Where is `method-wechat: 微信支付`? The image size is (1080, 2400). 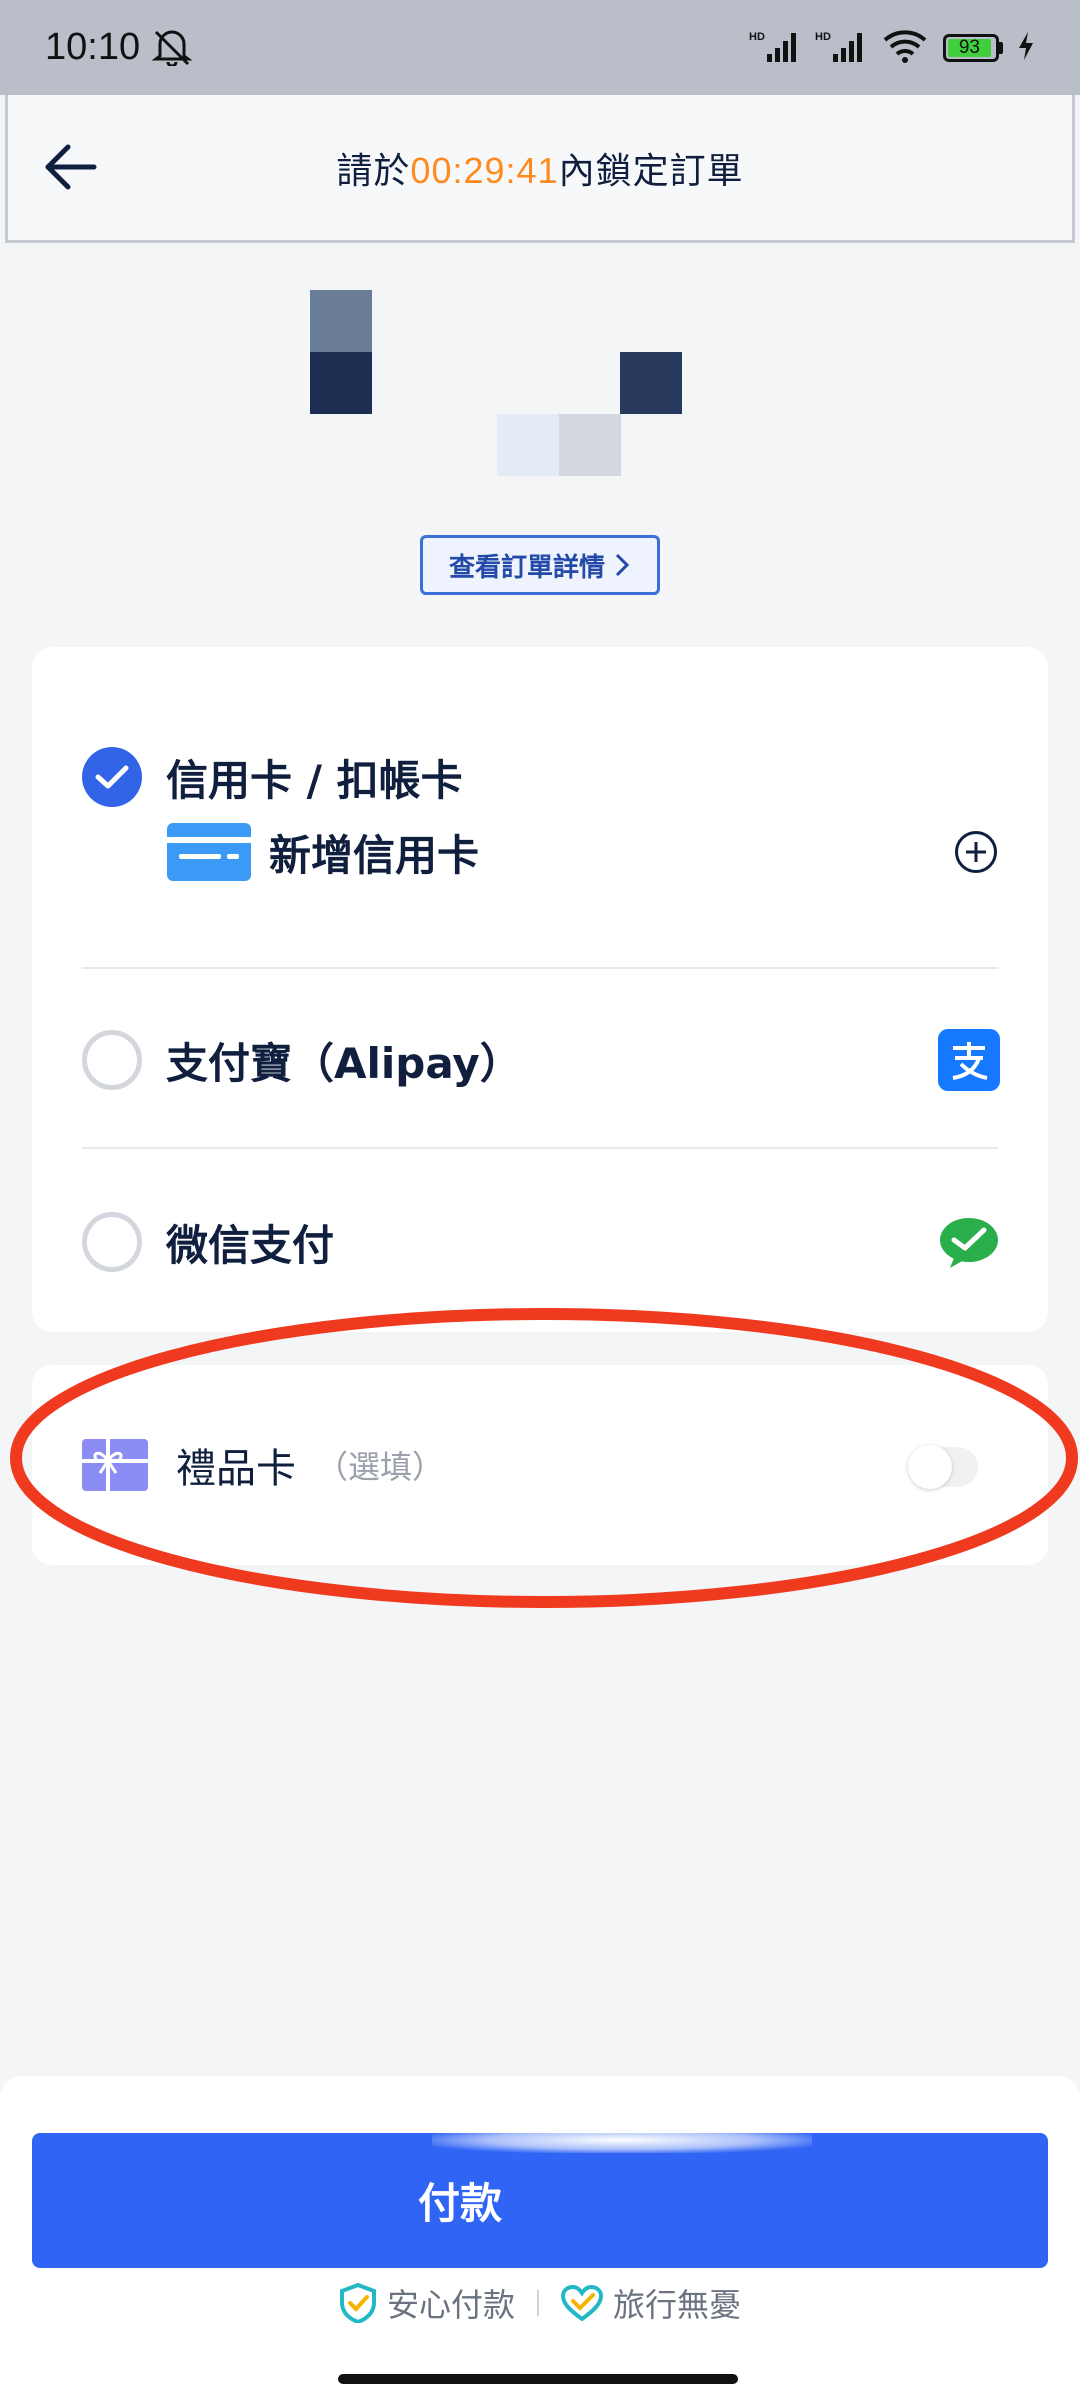
method-wechat: 微信支付 is located at coordinates (540, 1242).